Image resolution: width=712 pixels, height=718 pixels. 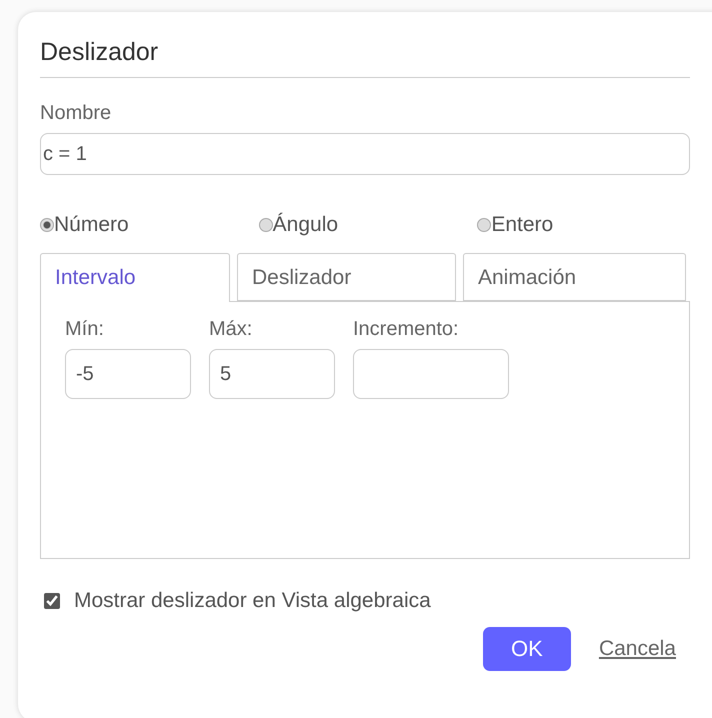 I want to click on ok-button: OK, so click(x=526, y=649).